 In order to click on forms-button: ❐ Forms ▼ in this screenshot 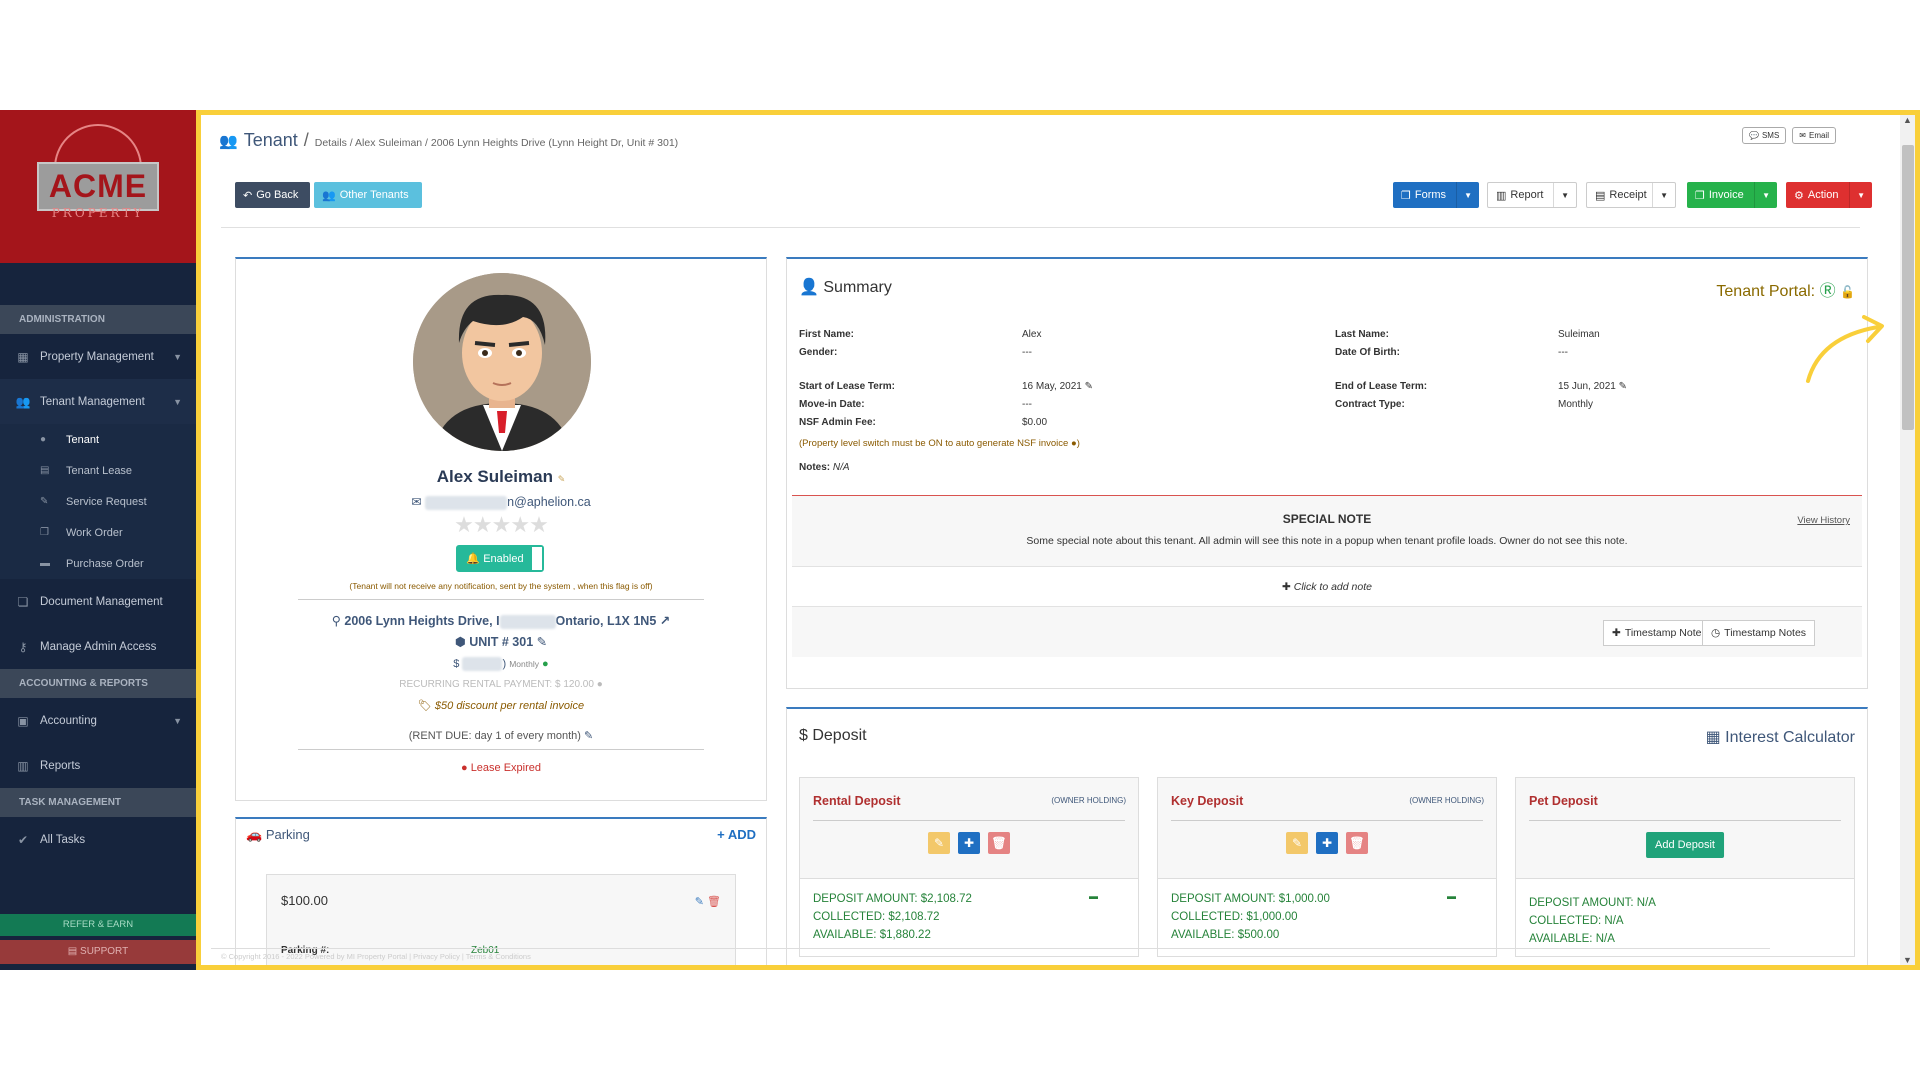, I will do `click(1436, 195)`.